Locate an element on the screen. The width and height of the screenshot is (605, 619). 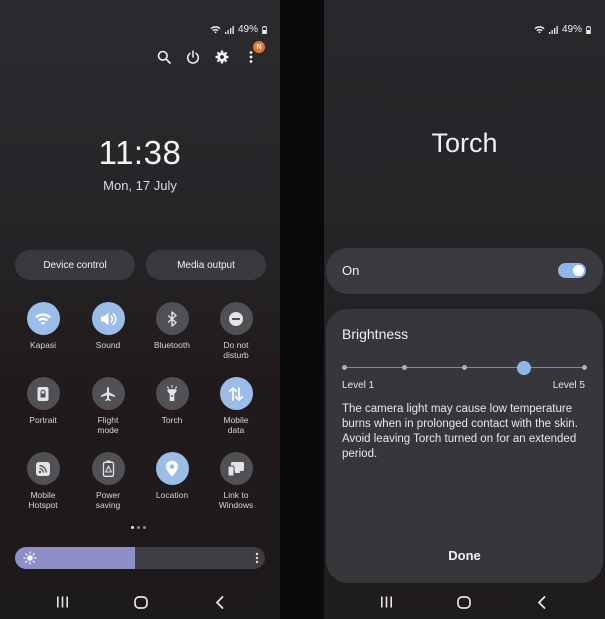
tile-label: Mobile data is located at coordinates (236, 425).